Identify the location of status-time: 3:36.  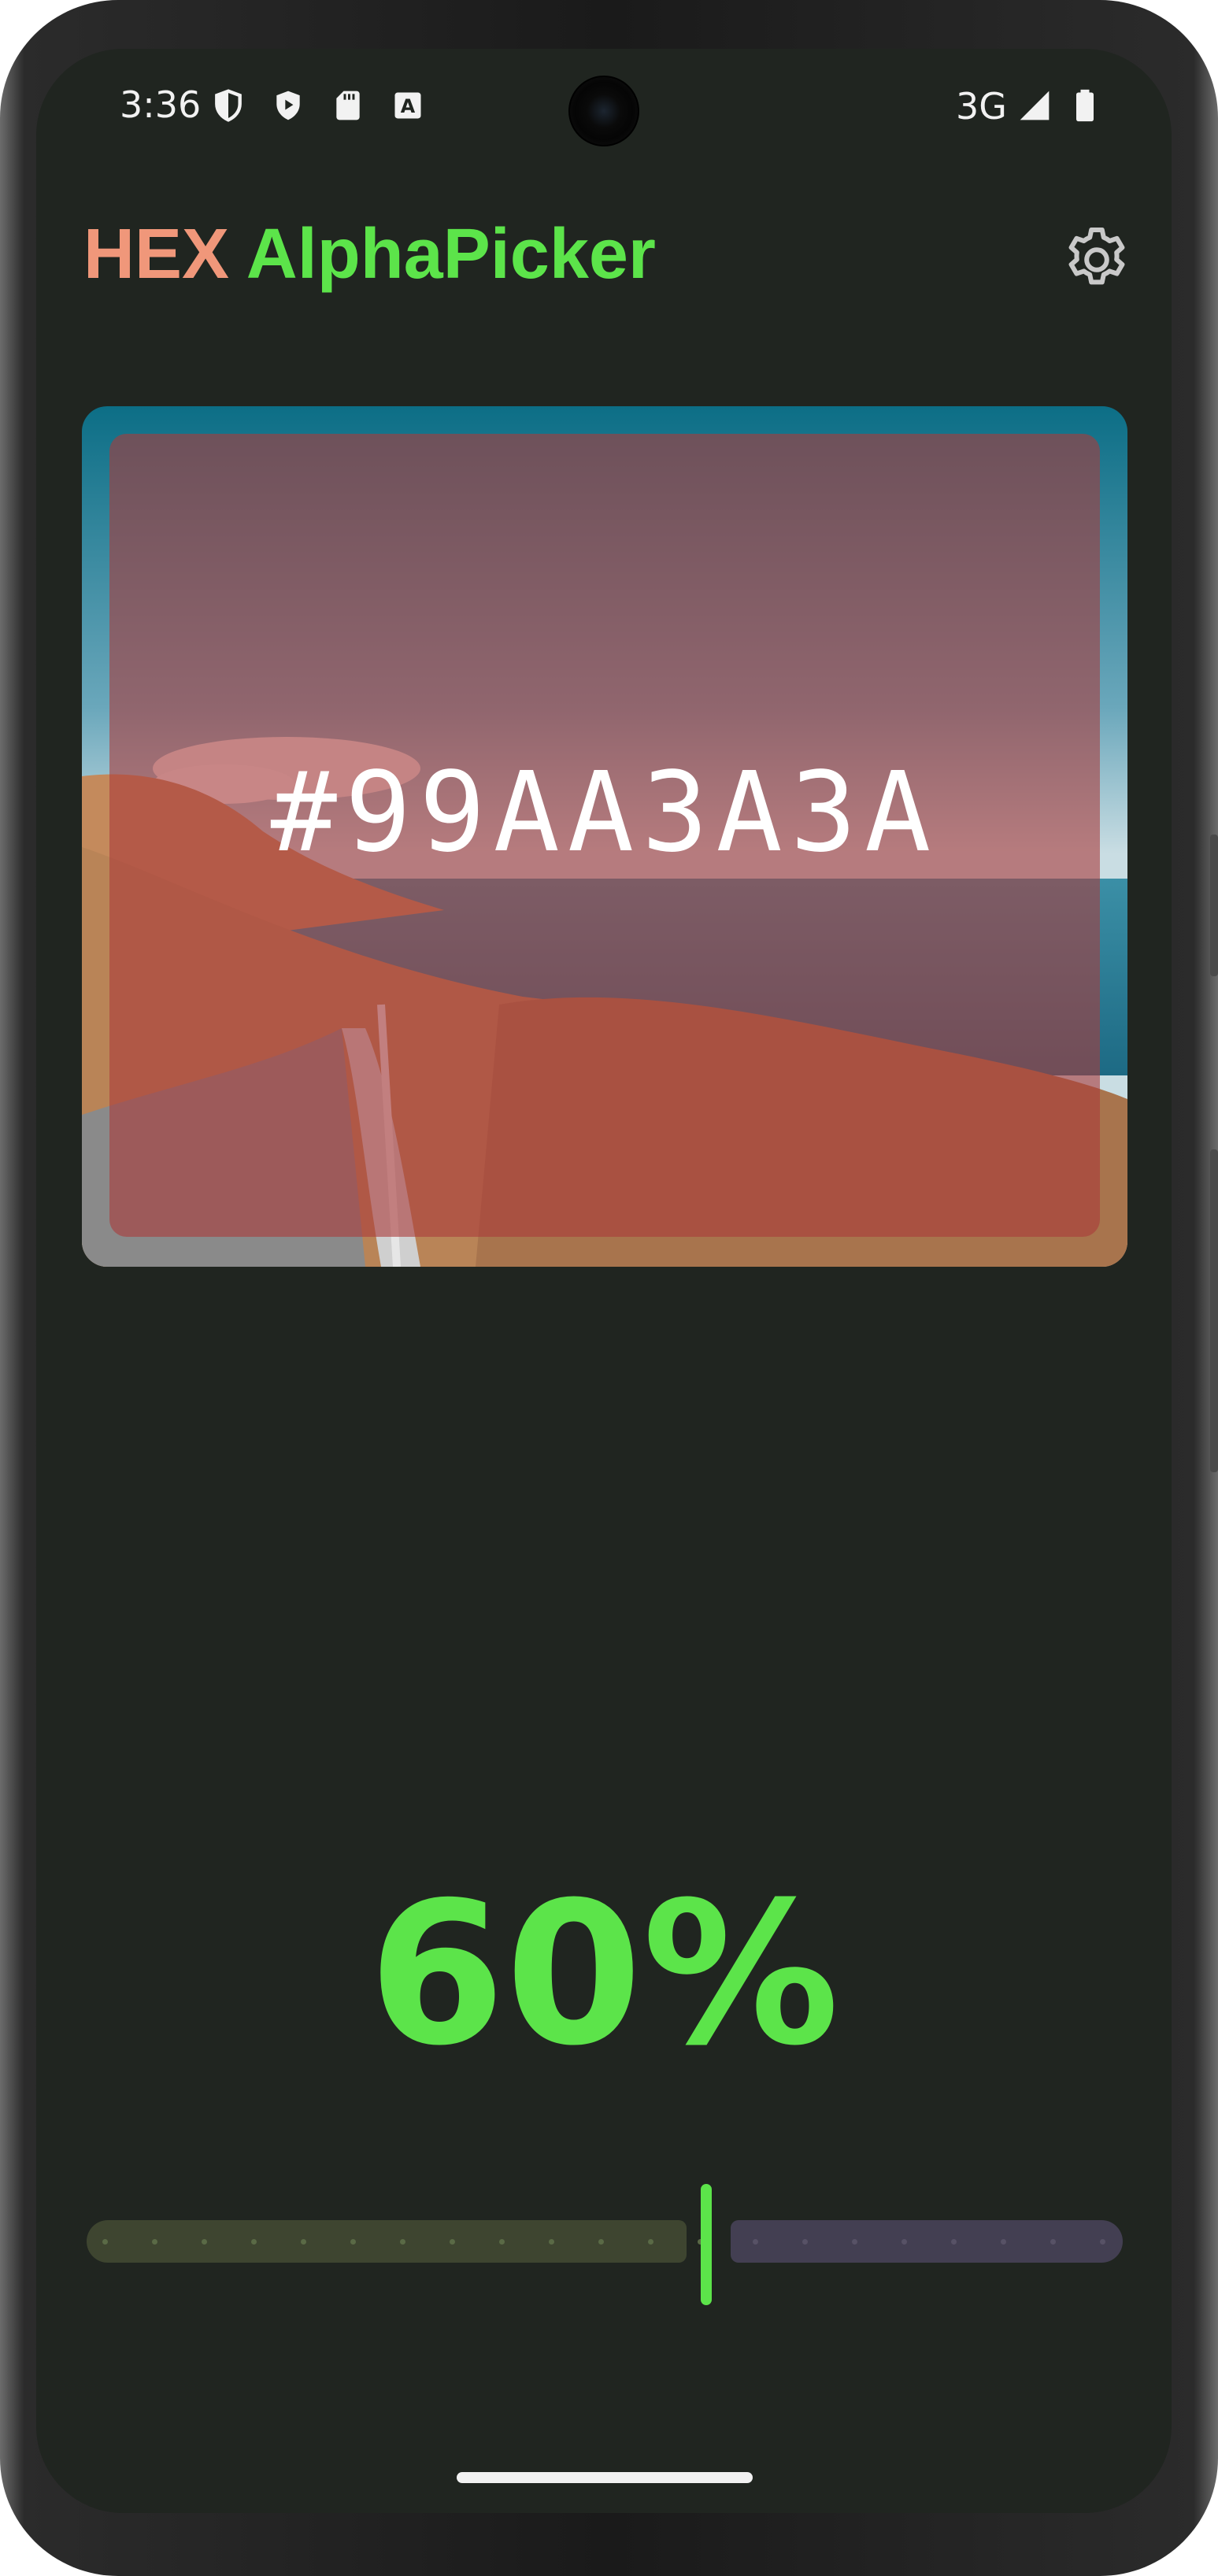
(161, 104).